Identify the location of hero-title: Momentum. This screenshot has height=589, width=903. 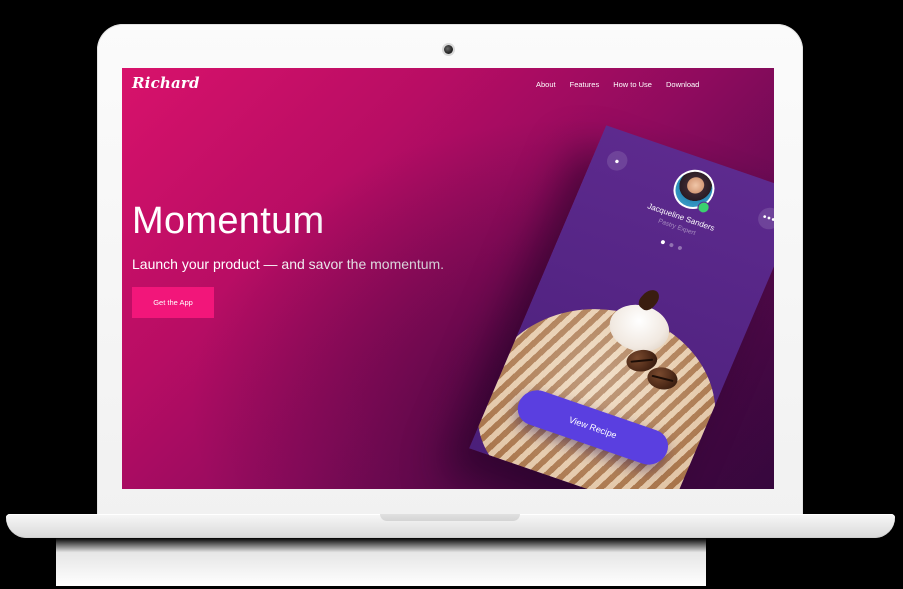
(228, 221).